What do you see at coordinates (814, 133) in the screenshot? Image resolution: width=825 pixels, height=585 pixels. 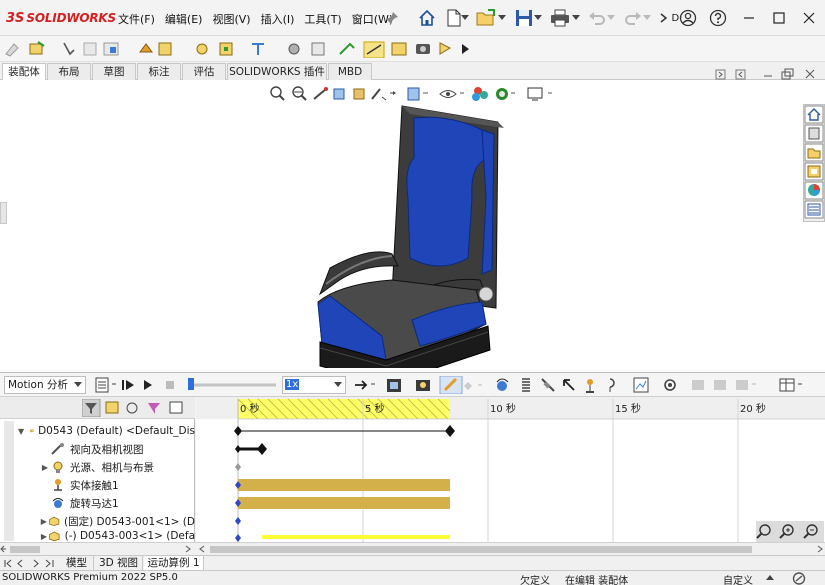 I see `design-library-icon` at bounding box center [814, 133].